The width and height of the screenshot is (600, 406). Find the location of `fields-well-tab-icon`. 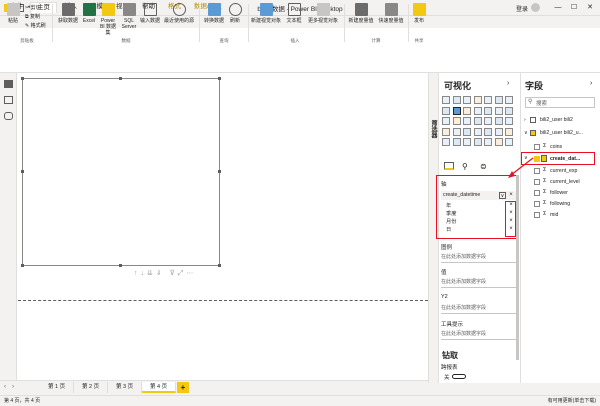

fields-well-tab-icon is located at coordinates (449, 166).